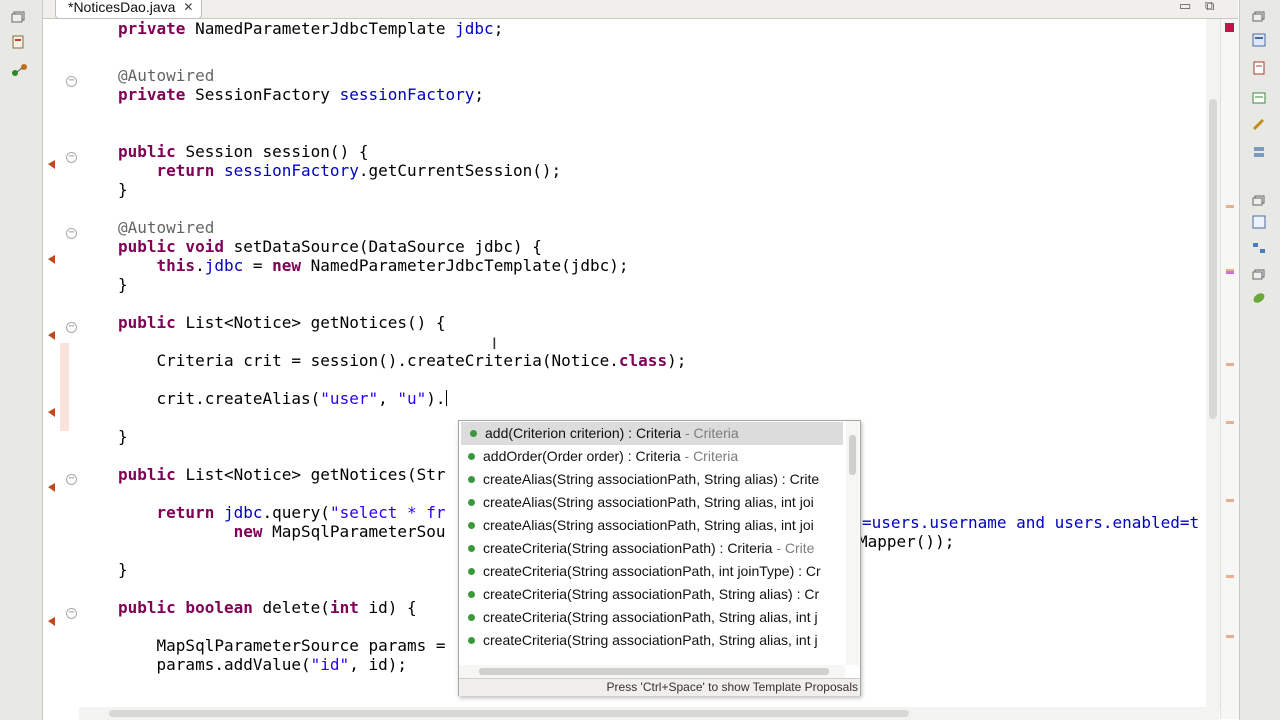  I want to click on proposal-signature: add(Criterion criterion) : Criteria, so click(583, 433).